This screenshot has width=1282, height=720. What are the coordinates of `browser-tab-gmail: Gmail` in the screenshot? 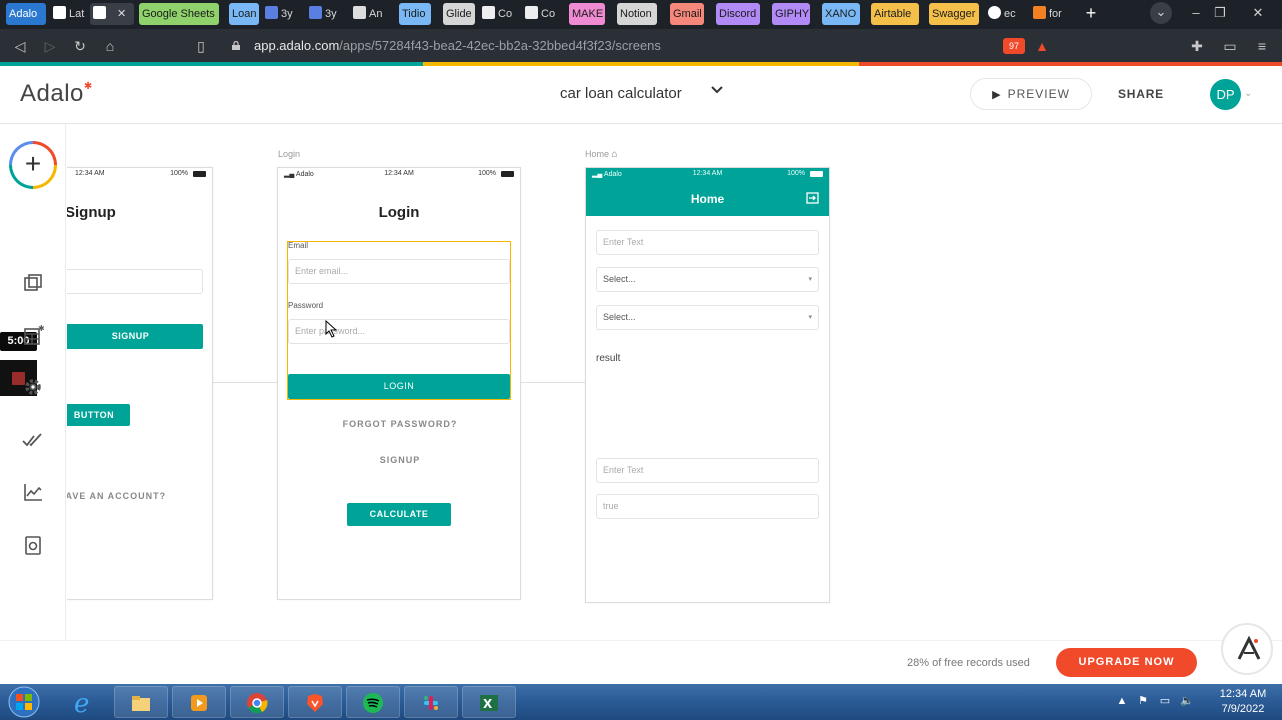 It's located at (687, 14).